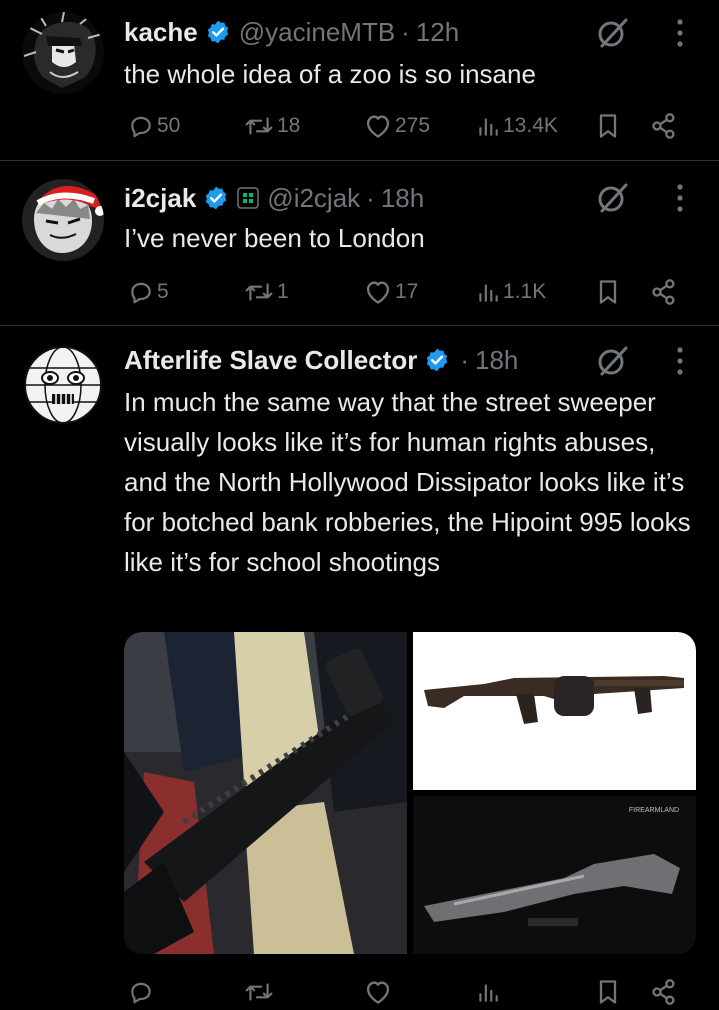 The image size is (719, 1010). I want to click on like-count: 275, so click(413, 125).